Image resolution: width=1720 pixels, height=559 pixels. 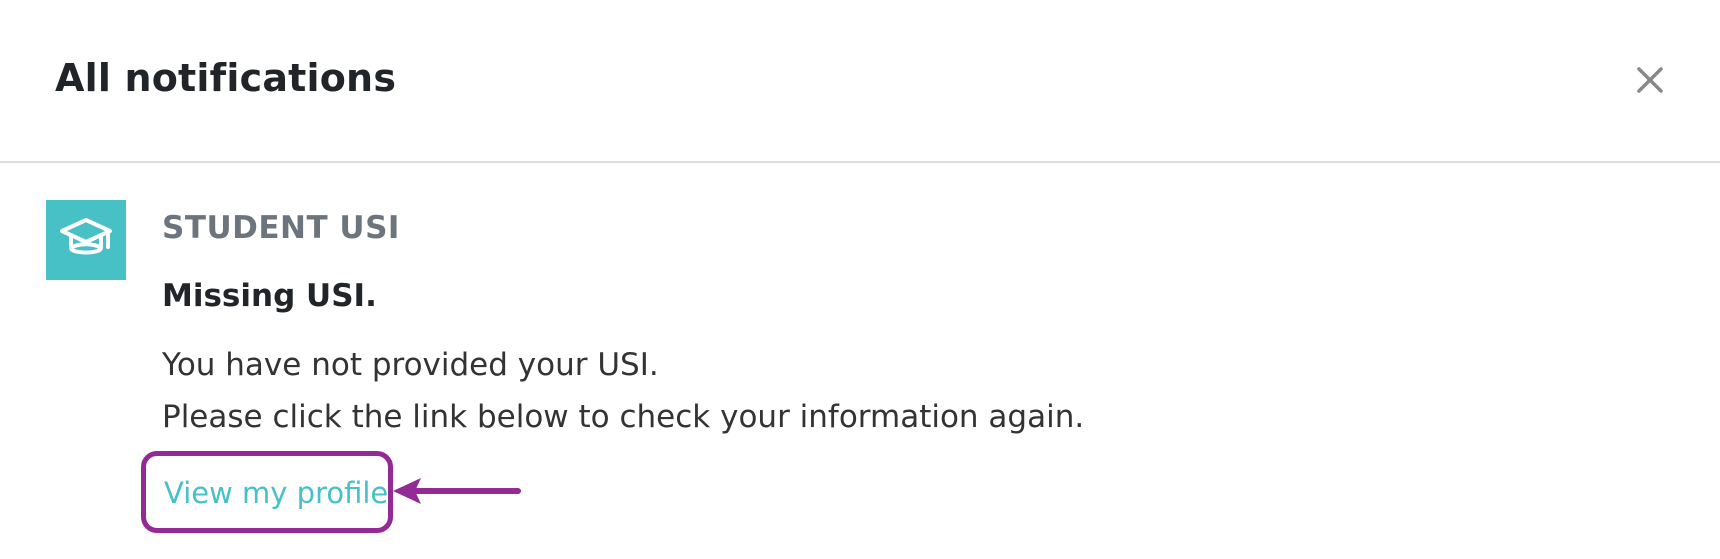 What do you see at coordinates (269, 296) in the screenshot?
I see `notification-subject: Missing USI.` at bounding box center [269, 296].